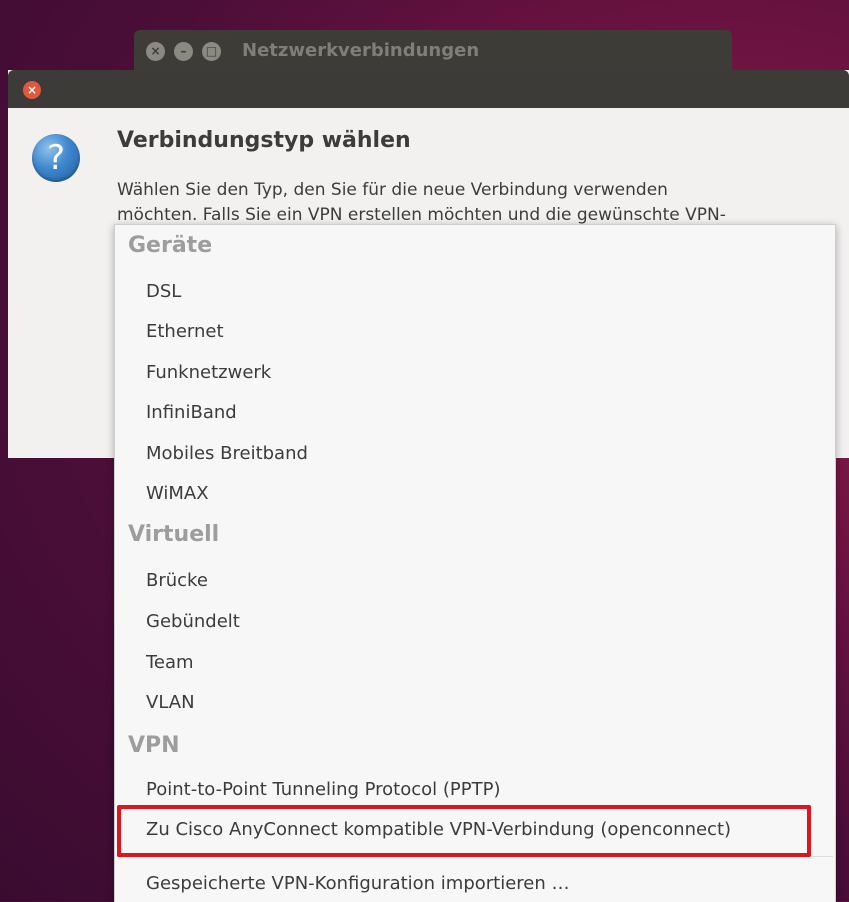 Image resolution: width=849 pixels, height=902 pixels. Describe the element at coordinates (323, 789) in the screenshot. I see `menu-item-pptp: Point-to-Point Tunneling Protocol (PPTP)` at that location.